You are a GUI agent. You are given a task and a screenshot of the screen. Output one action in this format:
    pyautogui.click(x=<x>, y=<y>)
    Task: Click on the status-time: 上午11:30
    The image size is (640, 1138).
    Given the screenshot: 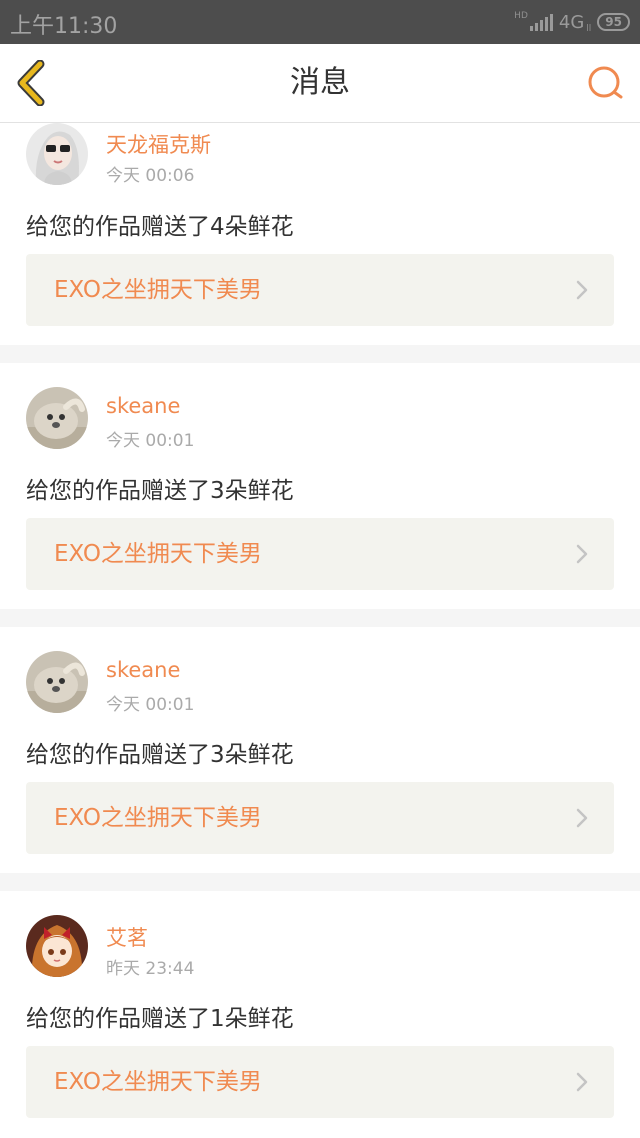 What is the action you would take?
    pyautogui.click(x=64, y=26)
    